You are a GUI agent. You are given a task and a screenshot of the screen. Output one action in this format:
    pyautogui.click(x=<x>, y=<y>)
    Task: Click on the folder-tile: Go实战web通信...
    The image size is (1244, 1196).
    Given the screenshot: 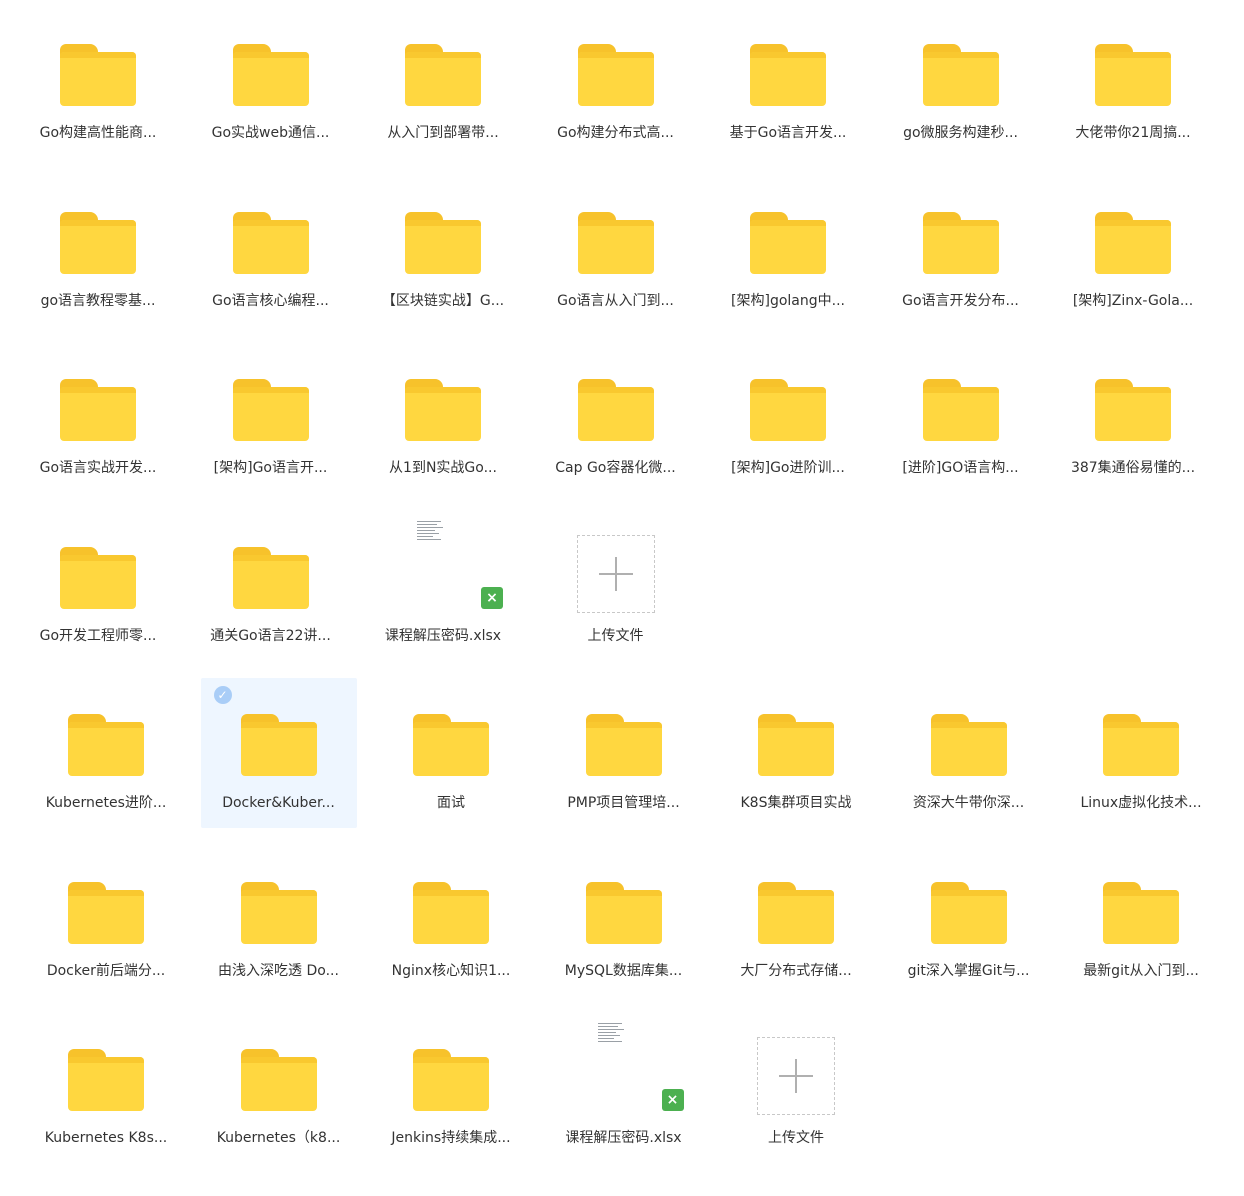 What is the action you would take?
    pyautogui.click(x=271, y=83)
    